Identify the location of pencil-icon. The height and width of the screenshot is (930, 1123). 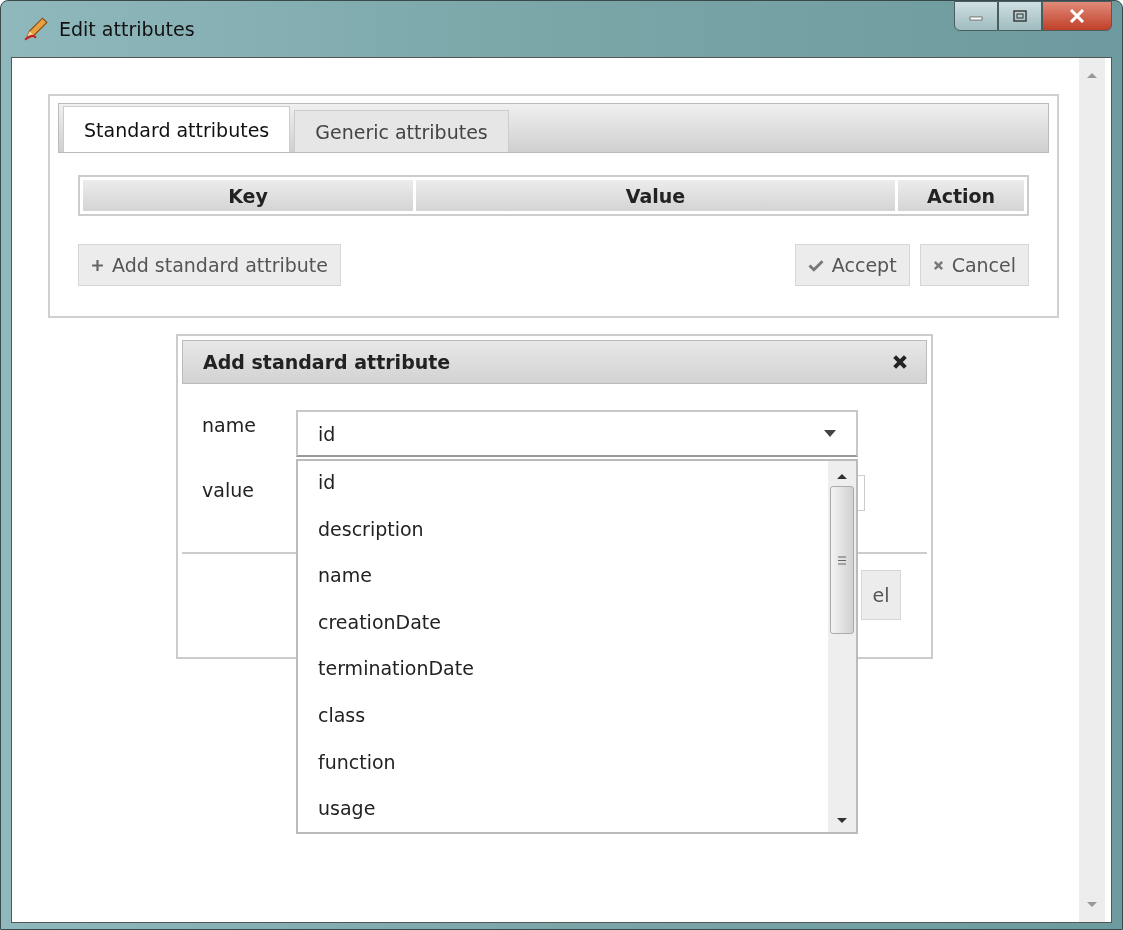
(36, 29).